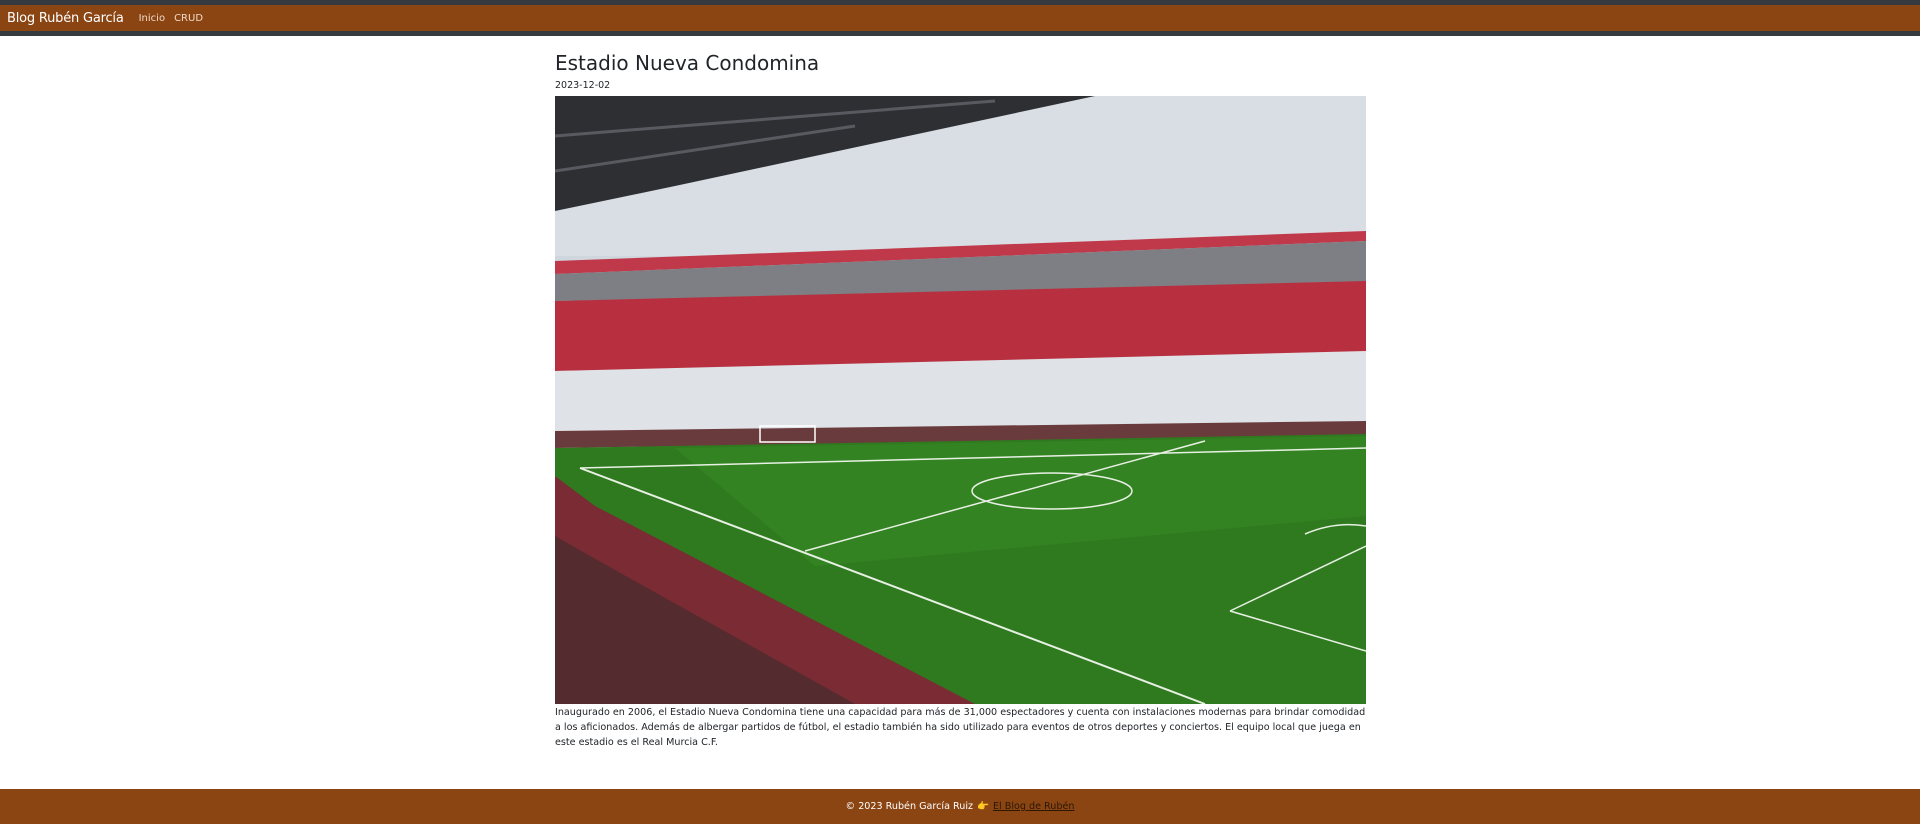 Image resolution: width=1920 pixels, height=834 pixels. Describe the element at coordinates (687, 63) in the screenshot. I see `post-title: Estadio Nueva Condomina` at that location.